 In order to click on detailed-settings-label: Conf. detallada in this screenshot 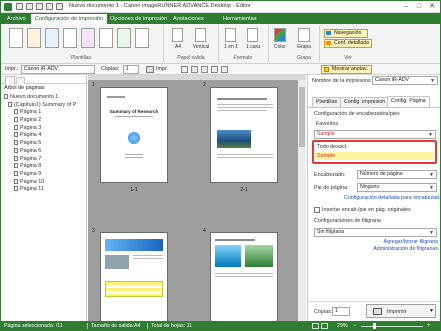, I will do `click(351, 43)`.